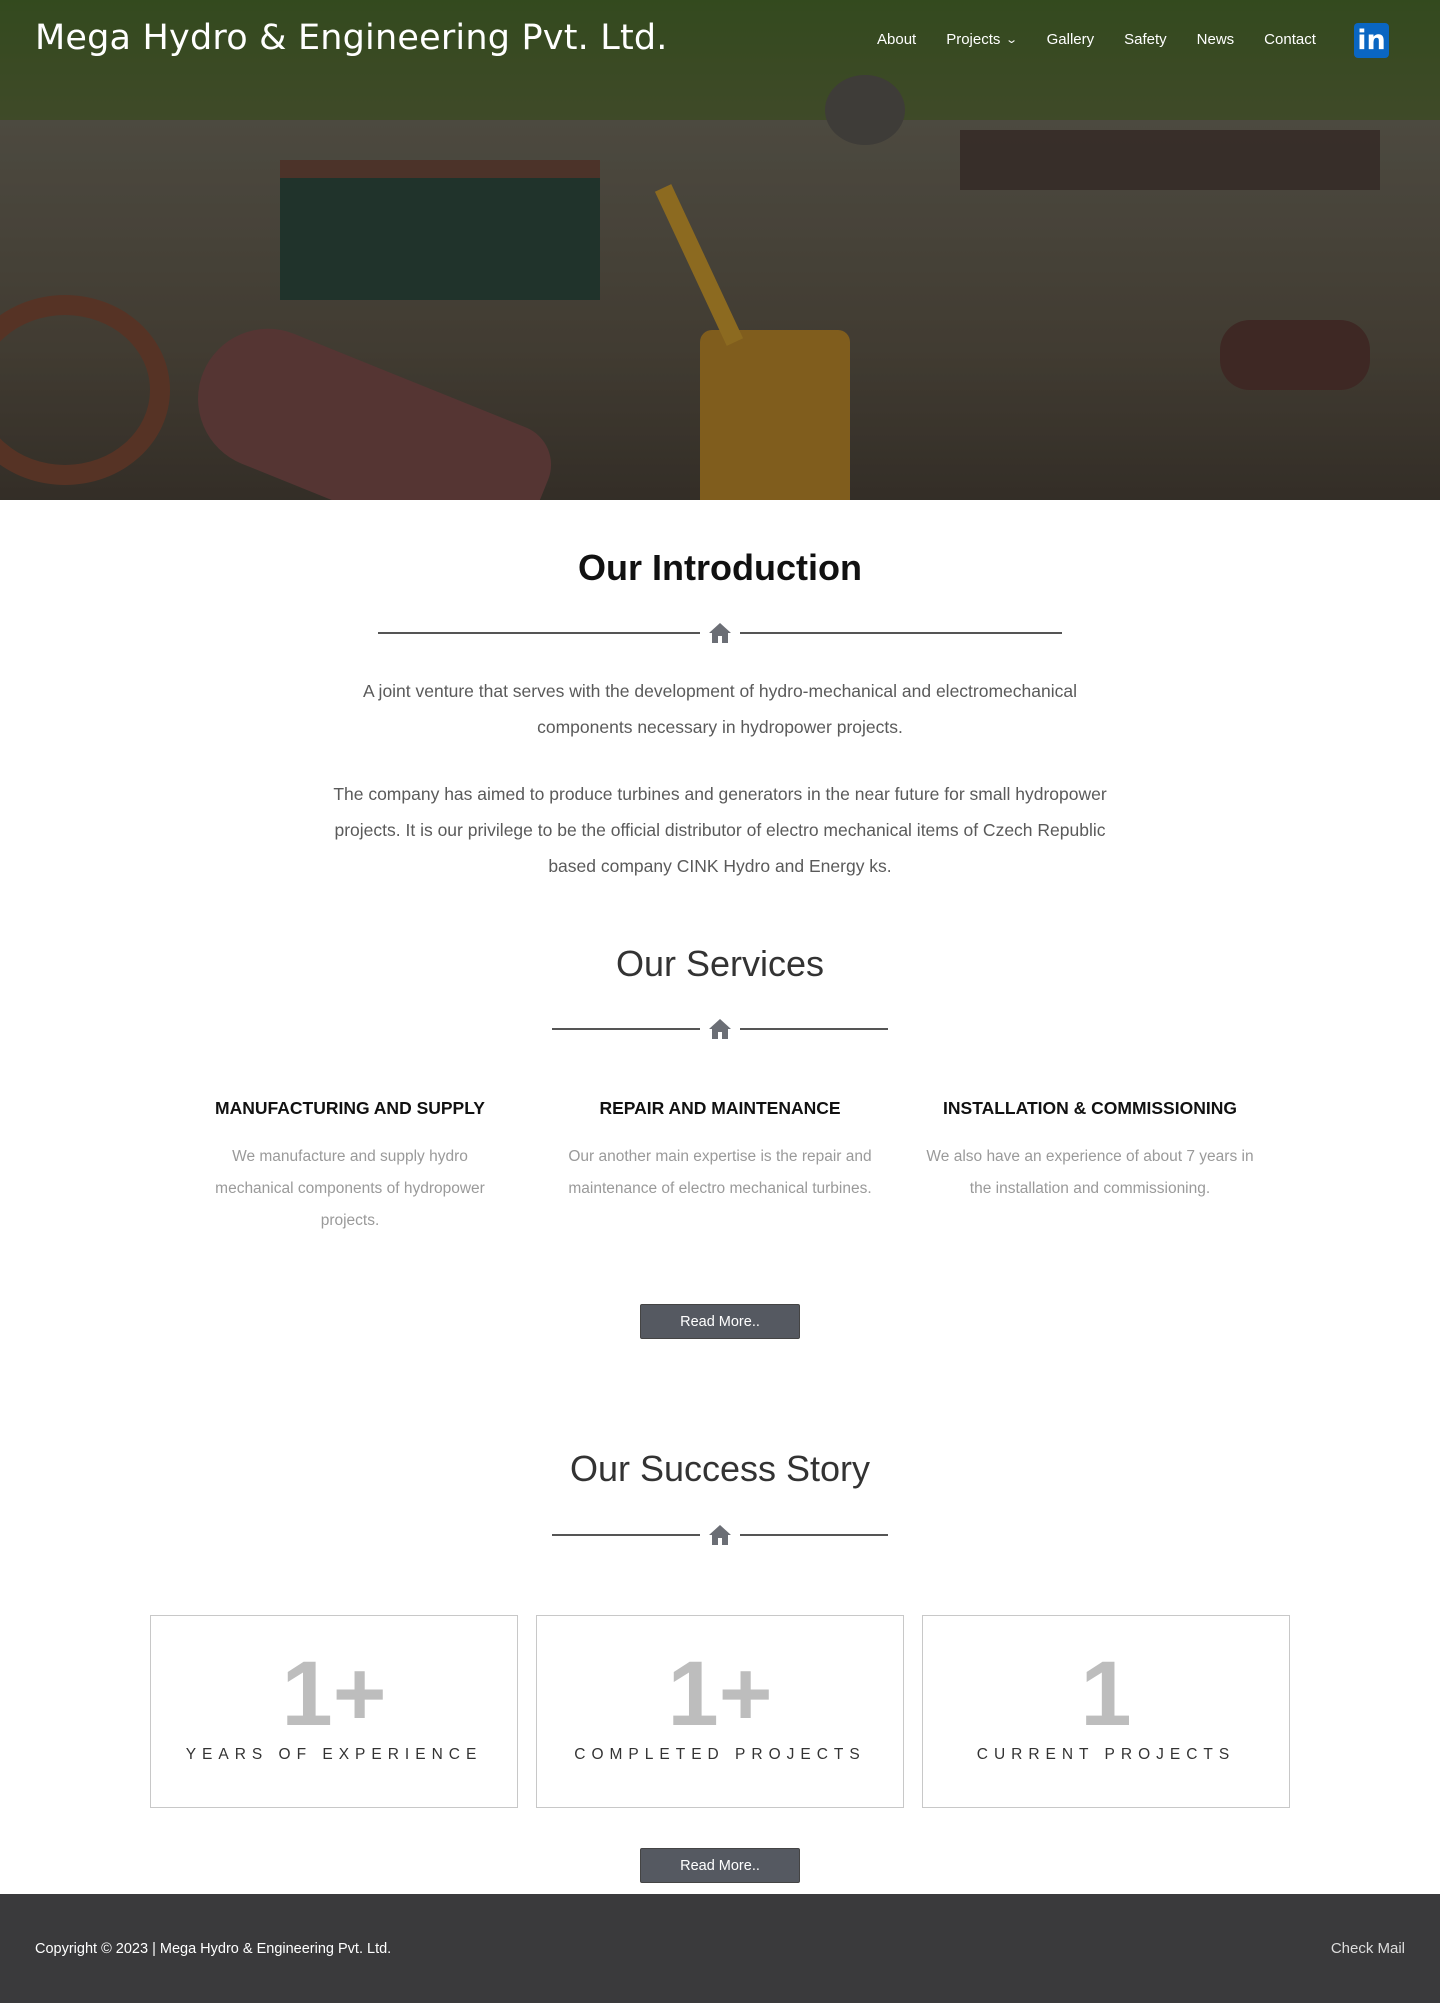 This screenshot has height=2003, width=1440. I want to click on nav-label: Safety, so click(1145, 39).